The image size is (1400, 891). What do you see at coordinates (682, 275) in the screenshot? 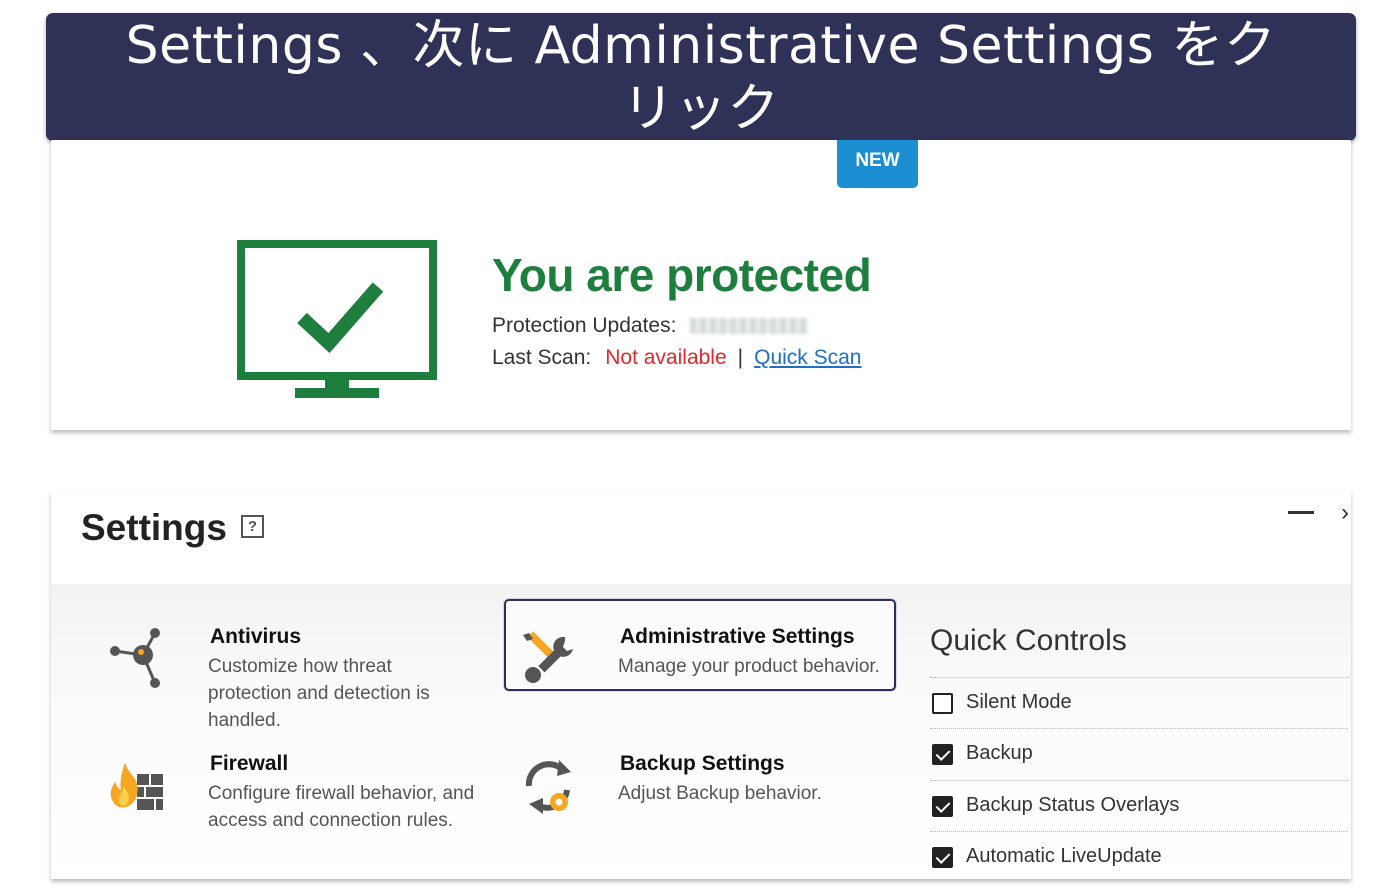
I see `protection-status-title: You are protected` at bounding box center [682, 275].